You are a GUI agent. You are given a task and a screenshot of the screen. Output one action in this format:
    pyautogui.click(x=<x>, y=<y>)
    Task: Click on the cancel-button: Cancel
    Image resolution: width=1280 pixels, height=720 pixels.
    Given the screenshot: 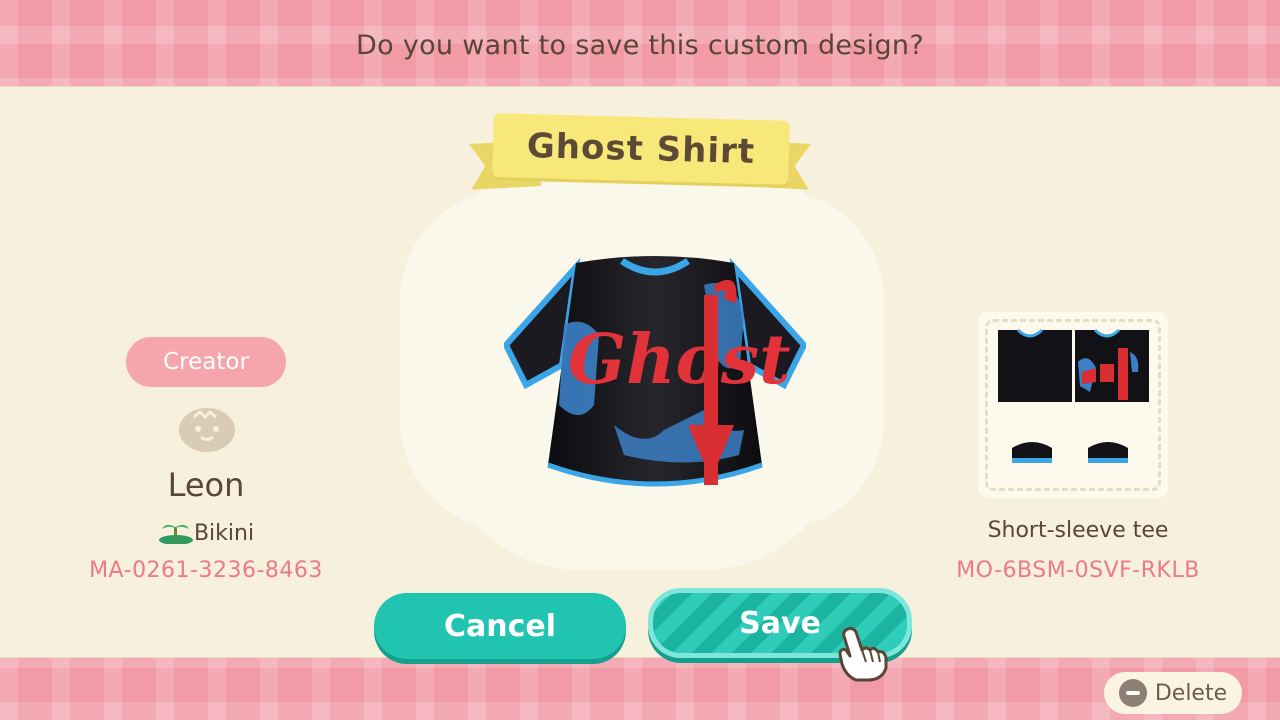 What is the action you would take?
    pyautogui.click(x=500, y=626)
    